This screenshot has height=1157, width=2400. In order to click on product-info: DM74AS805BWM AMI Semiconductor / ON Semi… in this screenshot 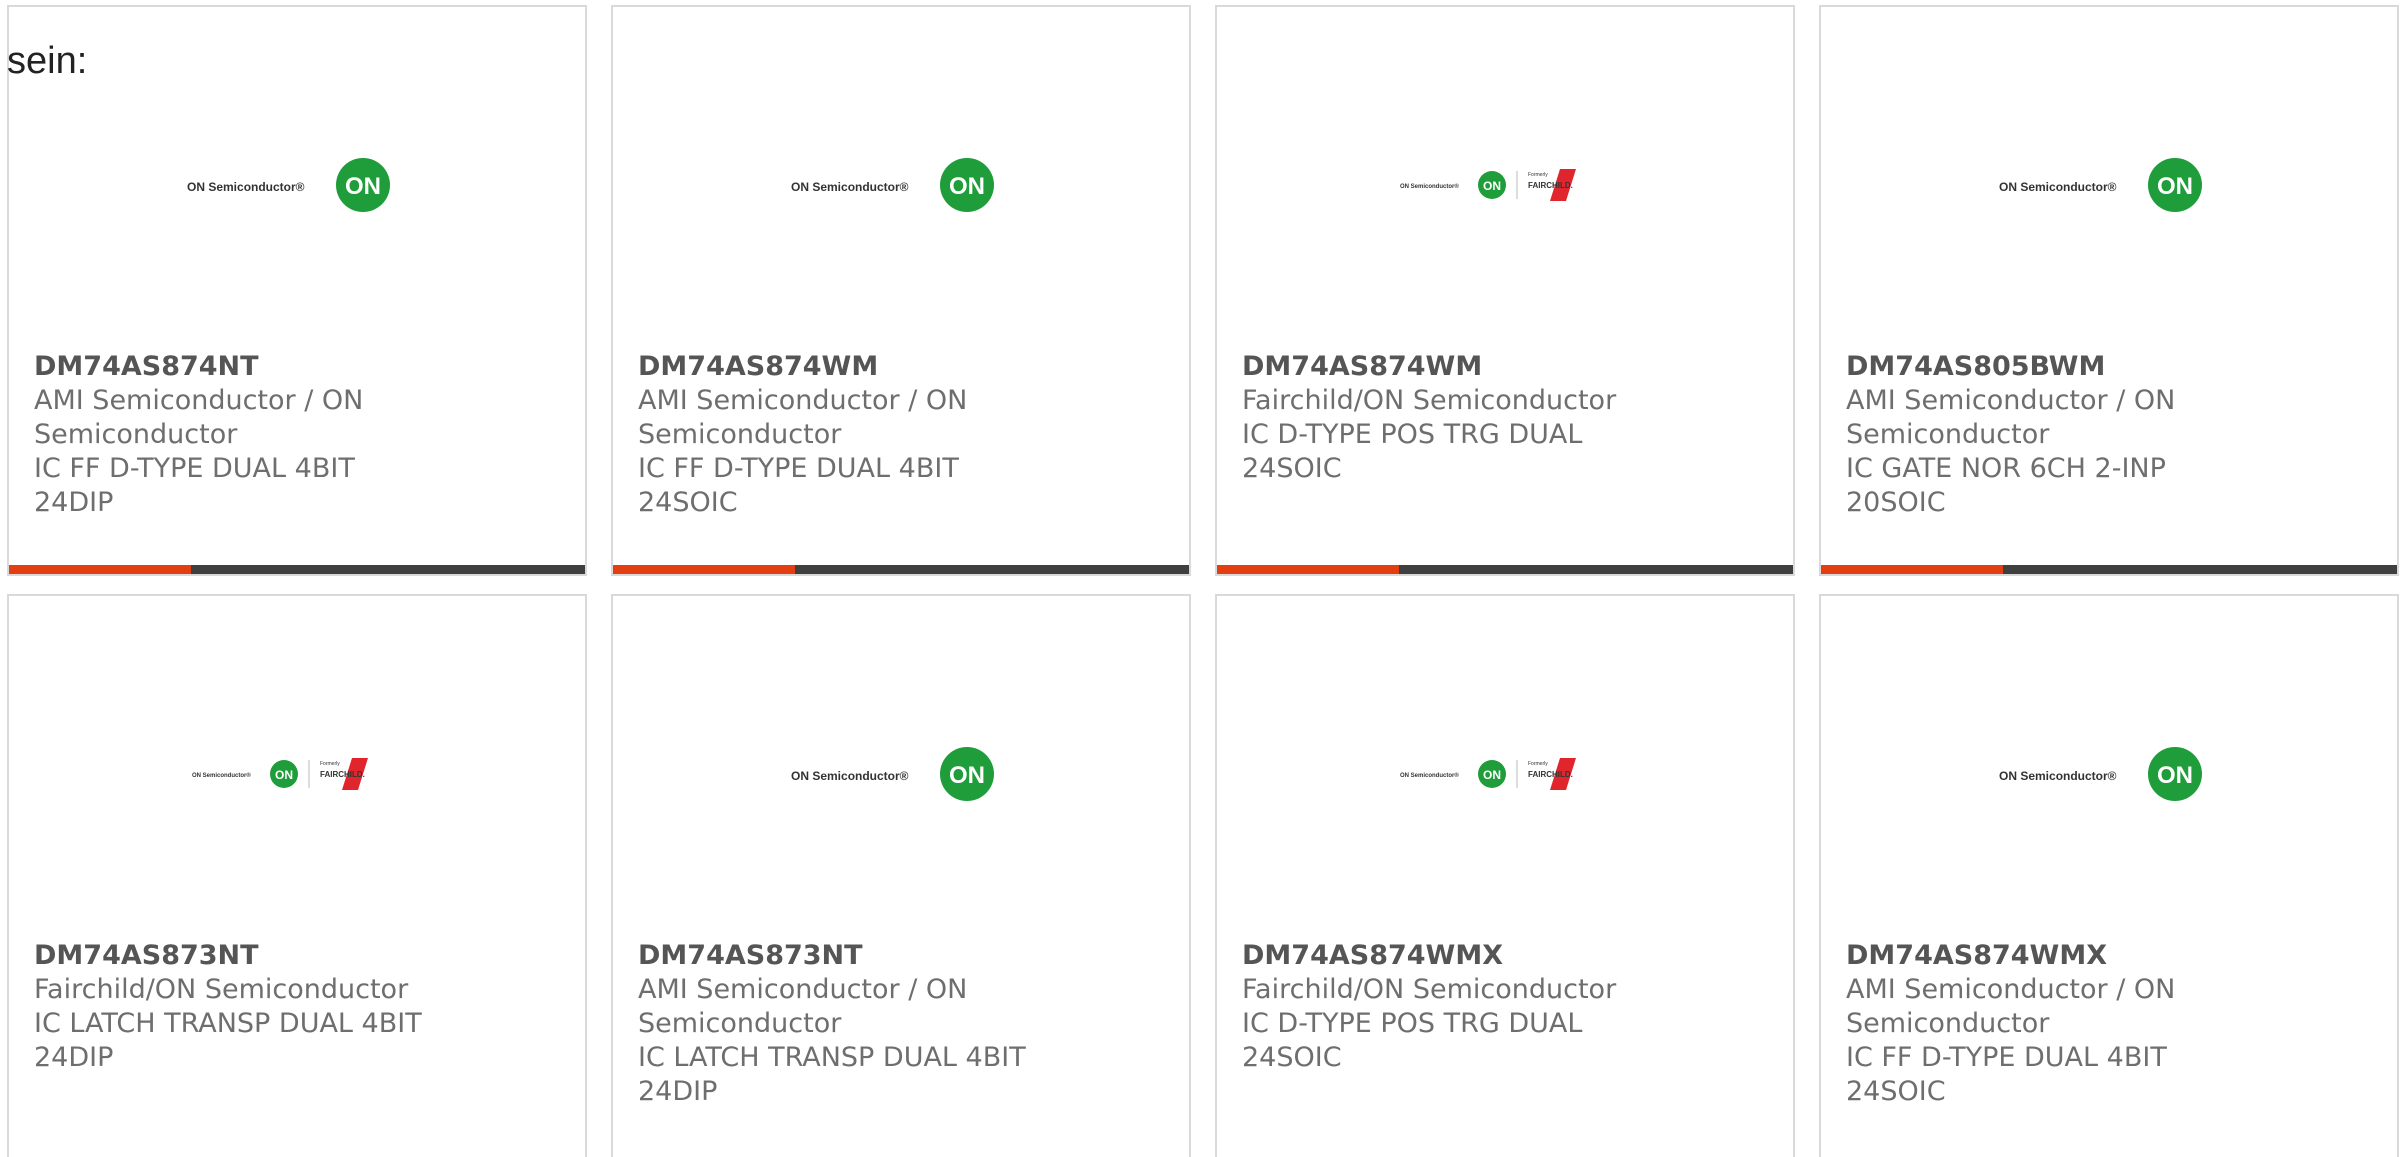, I will do `click(2109, 435)`.